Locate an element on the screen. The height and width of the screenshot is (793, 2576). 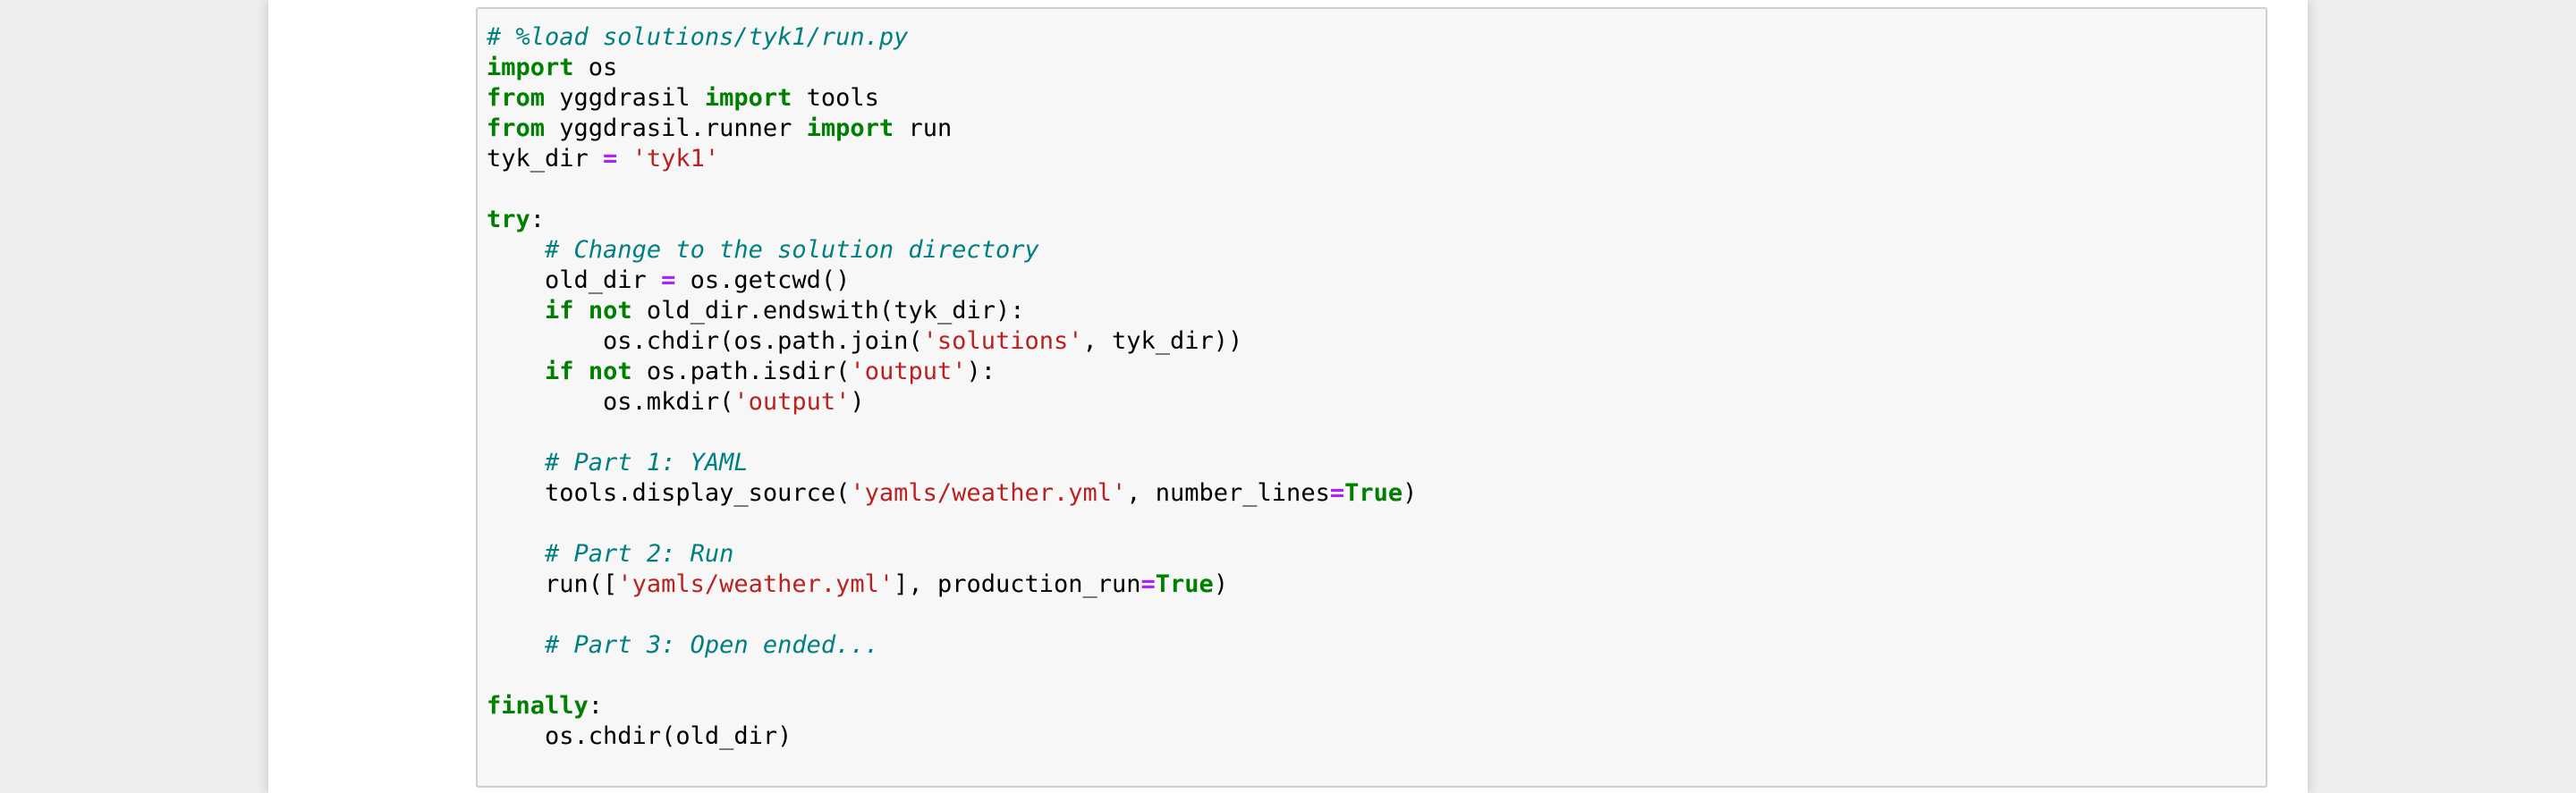
string-token: 'tyk1' is located at coordinates (675, 159).